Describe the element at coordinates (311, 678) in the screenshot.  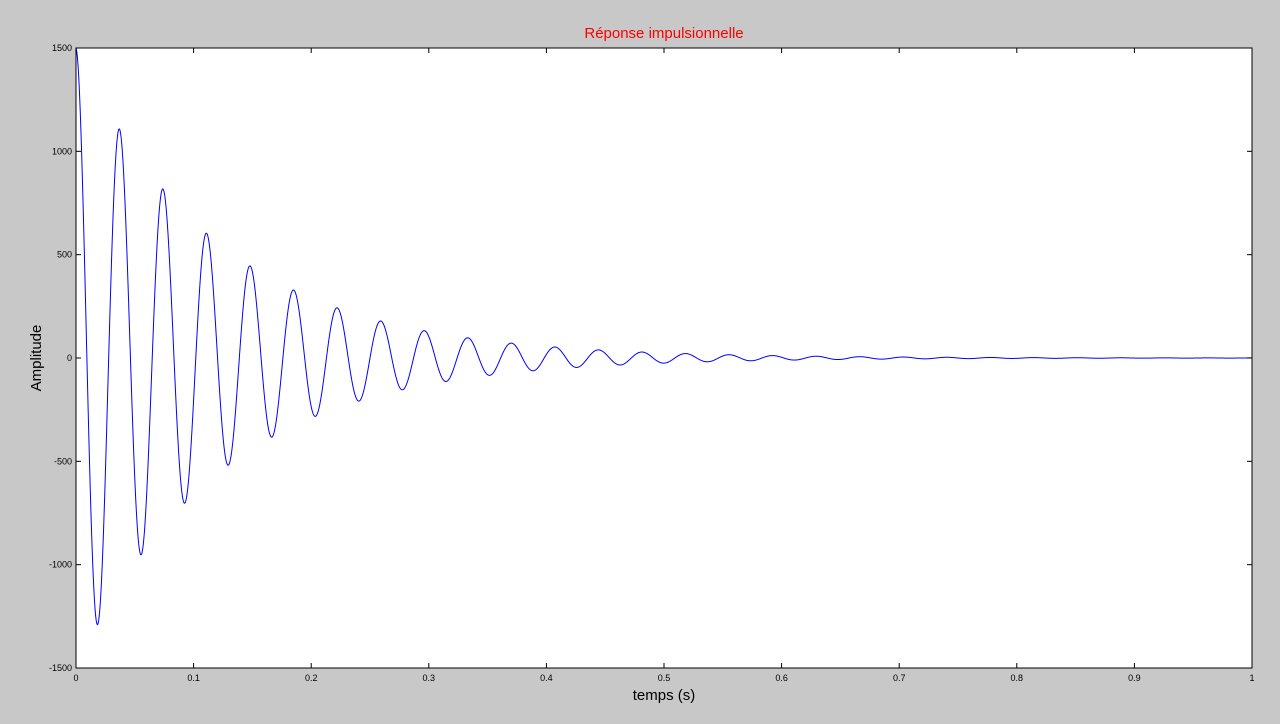
I see `x-tick-label: 0.2` at that location.